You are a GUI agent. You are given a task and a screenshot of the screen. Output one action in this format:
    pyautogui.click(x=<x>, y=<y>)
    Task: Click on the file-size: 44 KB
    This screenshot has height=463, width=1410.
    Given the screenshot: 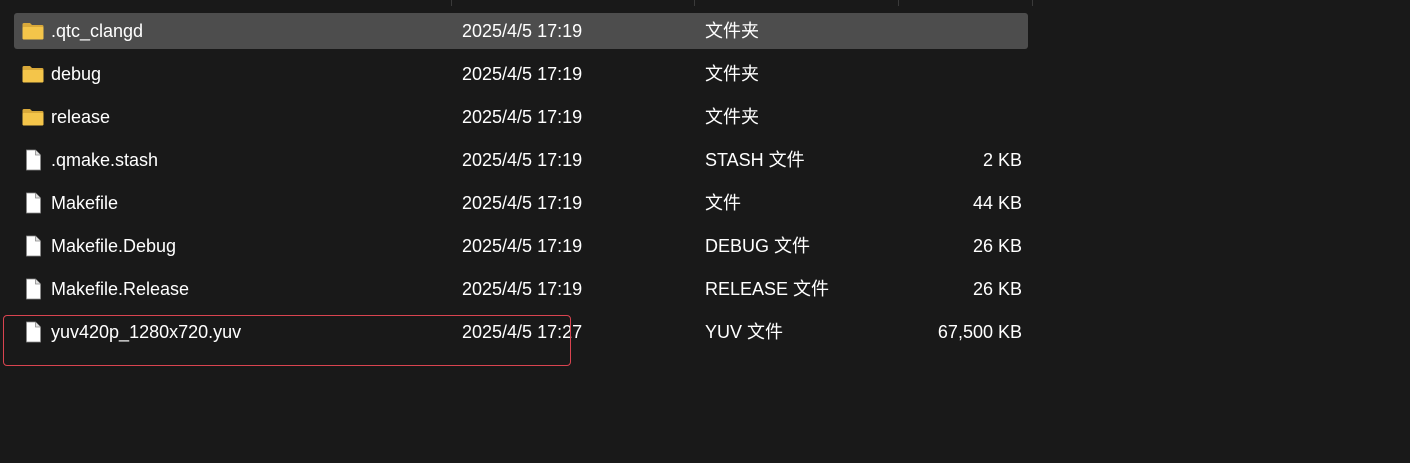 What is the action you would take?
    pyautogui.click(x=997, y=203)
    